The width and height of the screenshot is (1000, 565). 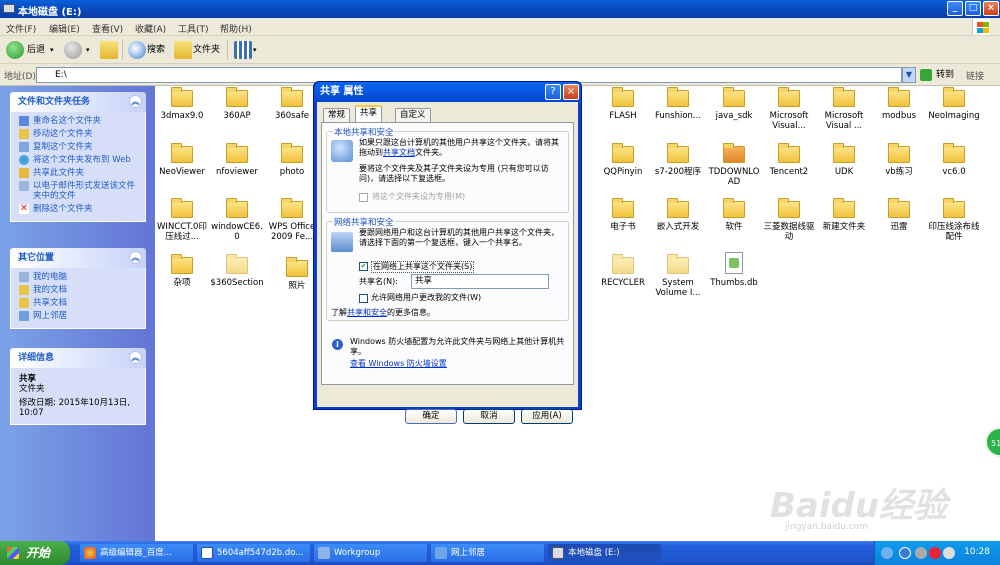 What do you see at coordinates (21, 28) in the screenshot?
I see `menu-file: 文件(F)` at bounding box center [21, 28].